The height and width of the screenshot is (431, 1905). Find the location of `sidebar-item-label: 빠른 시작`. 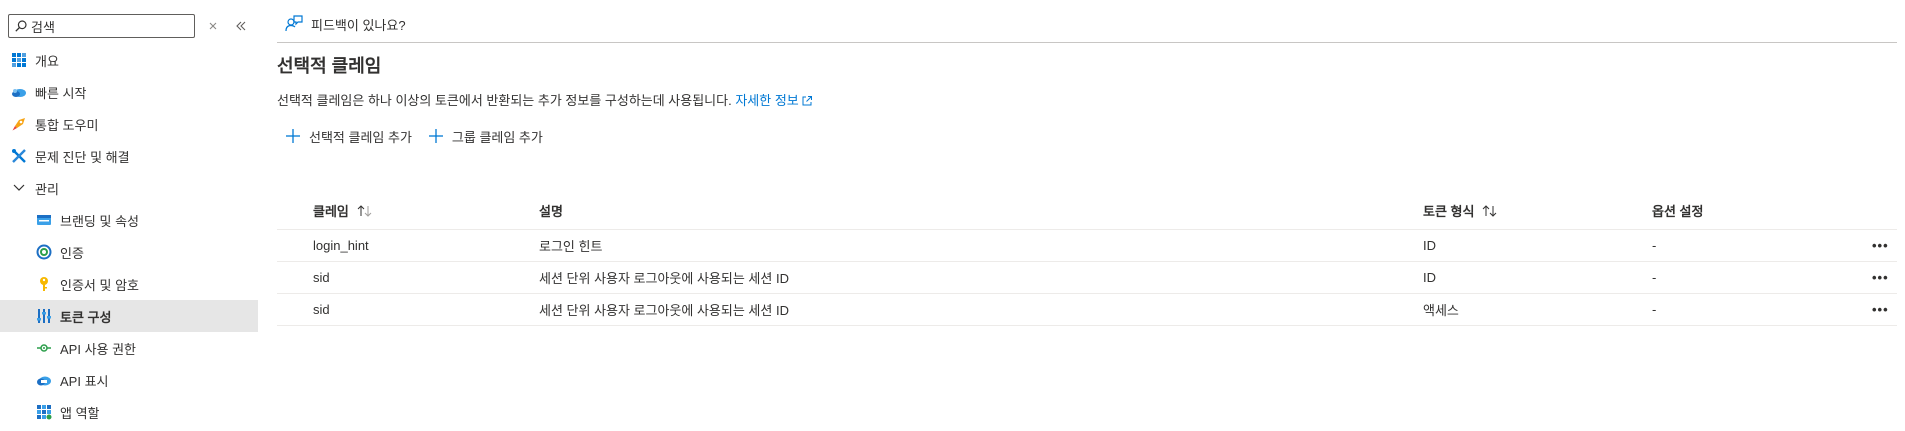

sidebar-item-label: 빠른 시작 is located at coordinates (61, 93).